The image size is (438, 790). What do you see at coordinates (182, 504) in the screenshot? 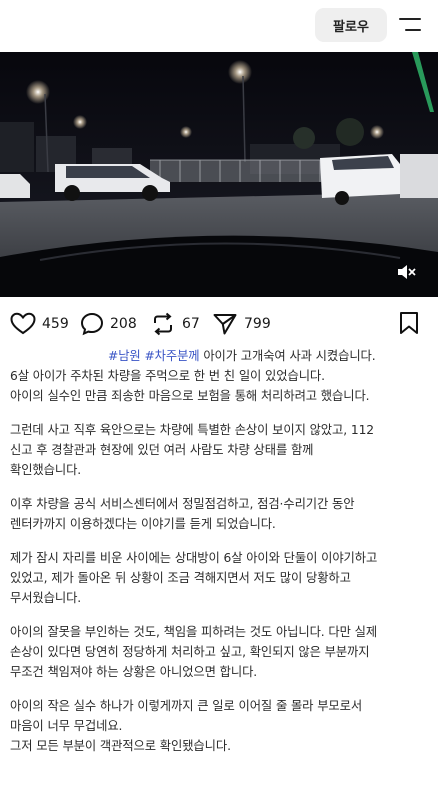
I see `post-line: 이후 차량을 공식 서비스센터에서 정밀점검하고, 점검·수리기간 동안` at bounding box center [182, 504].